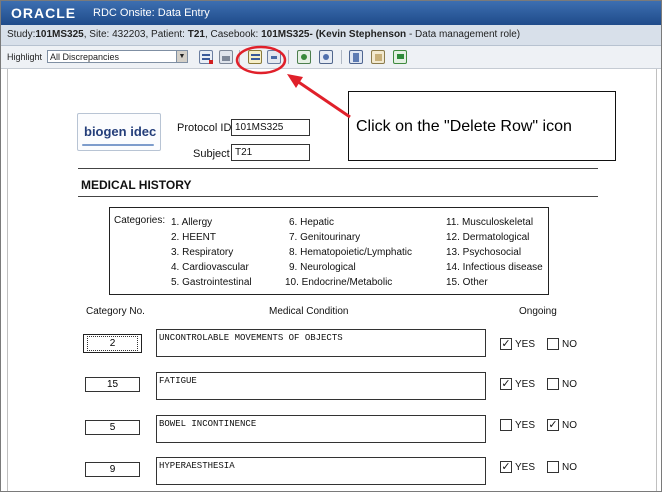  What do you see at coordinates (118, 145) in the screenshot?
I see `logo-swoosh` at bounding box center [118, 145].